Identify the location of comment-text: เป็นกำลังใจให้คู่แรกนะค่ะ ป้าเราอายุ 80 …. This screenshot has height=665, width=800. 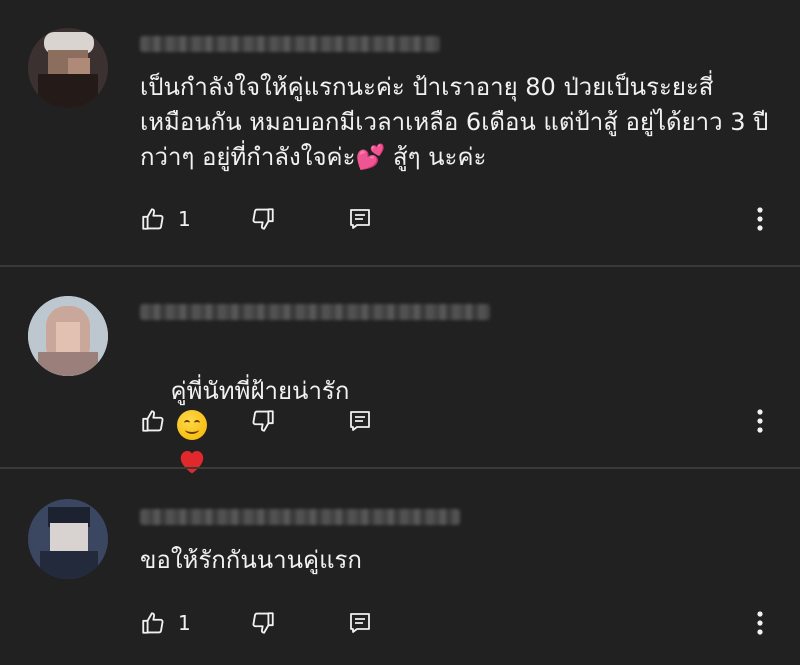
(454, 122).